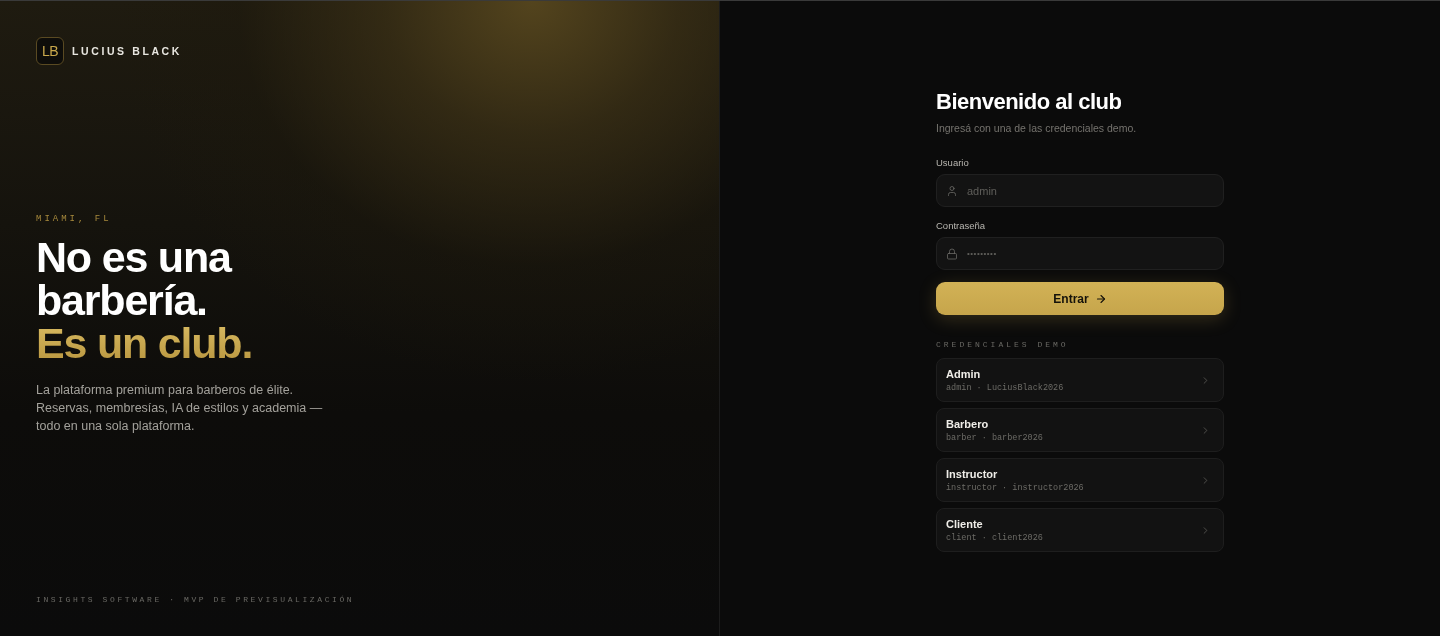  Describe the element at coordinates (1002, 344) in the screenshot. I see `section-heading: CREDENCIALES DEMO` at that location.